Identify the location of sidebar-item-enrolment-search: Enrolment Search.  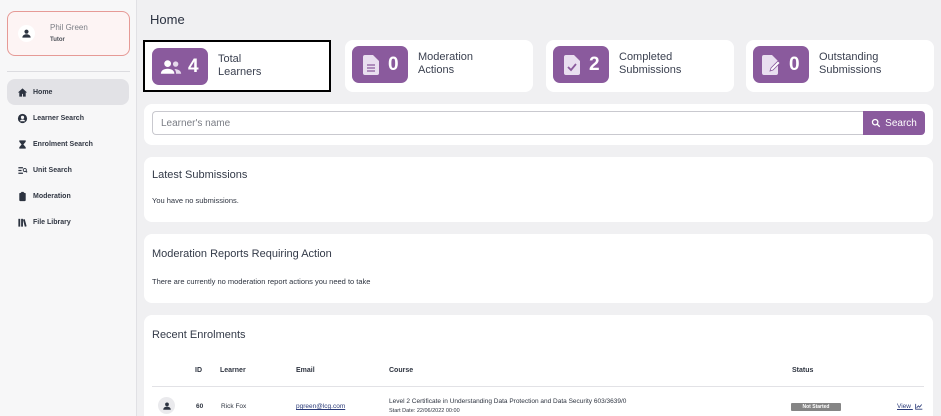
(68, 144).